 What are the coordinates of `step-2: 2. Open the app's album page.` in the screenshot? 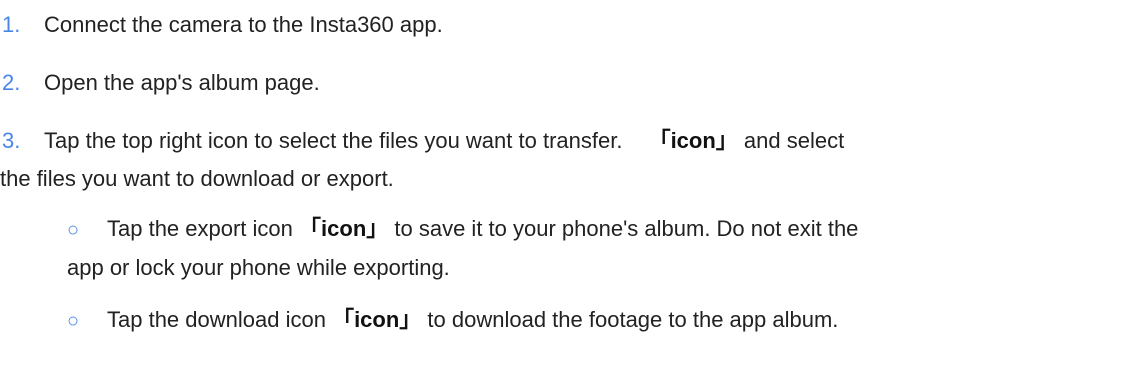 It's located at (555, 83).